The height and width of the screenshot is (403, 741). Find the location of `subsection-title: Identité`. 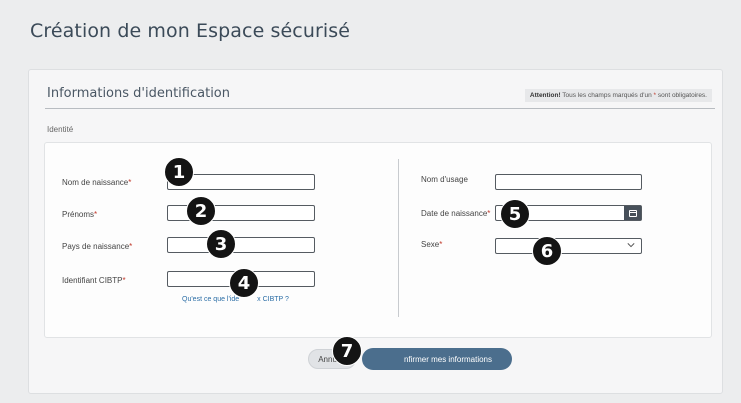

subsection-title: Identité is located at coordinates (60, 129).